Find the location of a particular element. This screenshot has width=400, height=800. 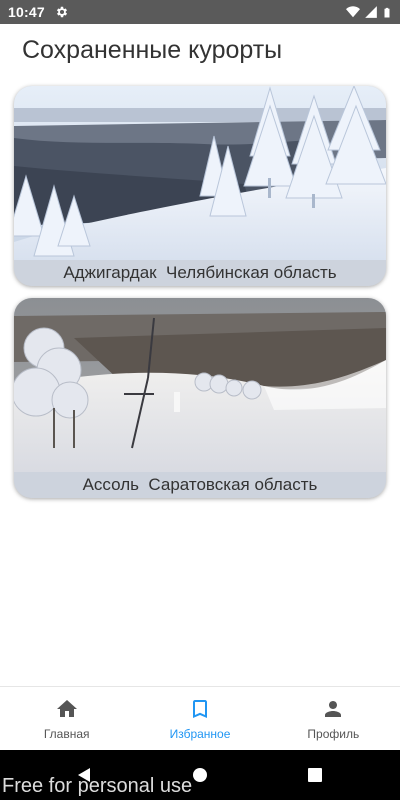

bookmark-icon is located at coordinates (199, 708).